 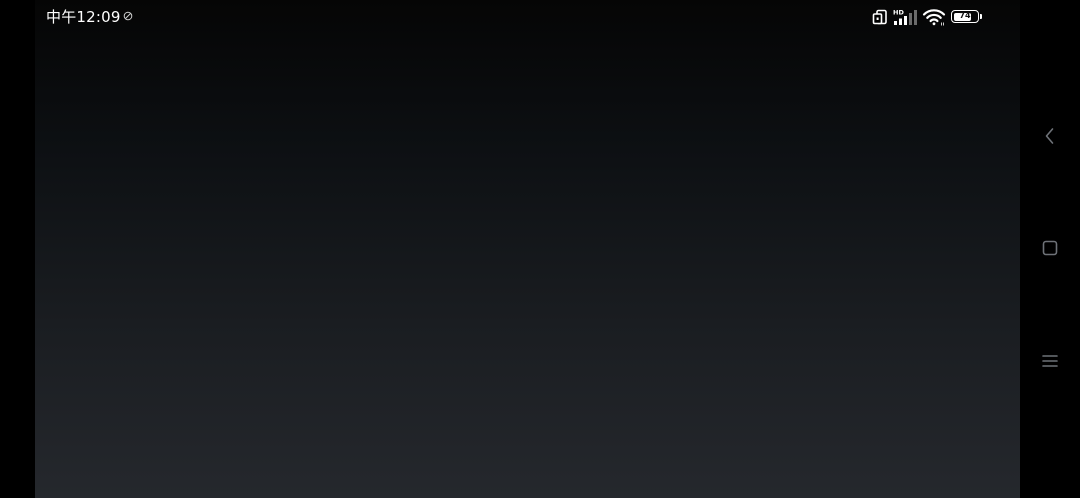 I want to click on back-button, so click(x=1050, y=136).